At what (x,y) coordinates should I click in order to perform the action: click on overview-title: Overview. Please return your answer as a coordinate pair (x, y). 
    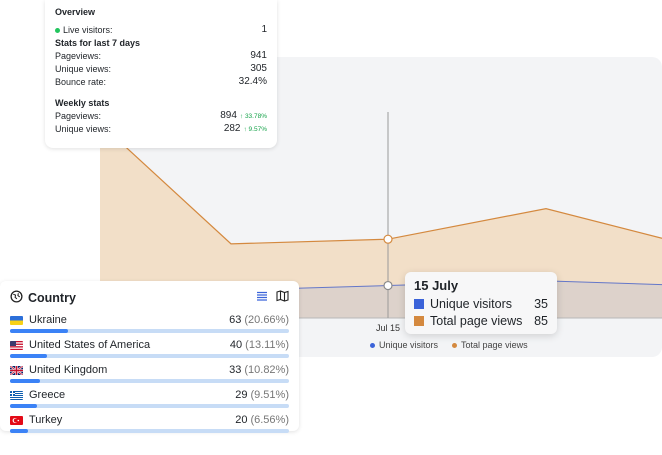
    Looking at the image, I should click on (75, 12).